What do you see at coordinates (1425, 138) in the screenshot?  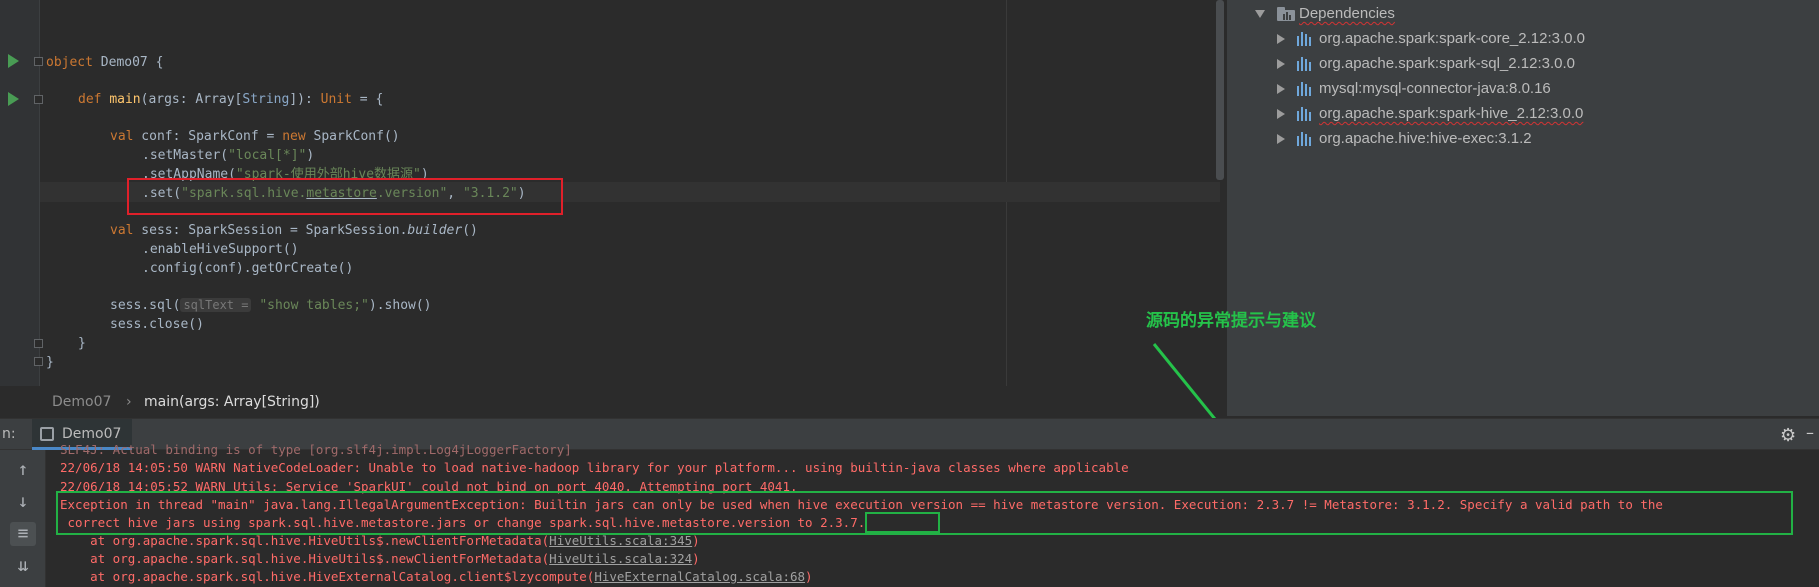 I see `dependency-label: org.apache.hive:hive-exec:3.1.2` at bounding box center [1425, 138].